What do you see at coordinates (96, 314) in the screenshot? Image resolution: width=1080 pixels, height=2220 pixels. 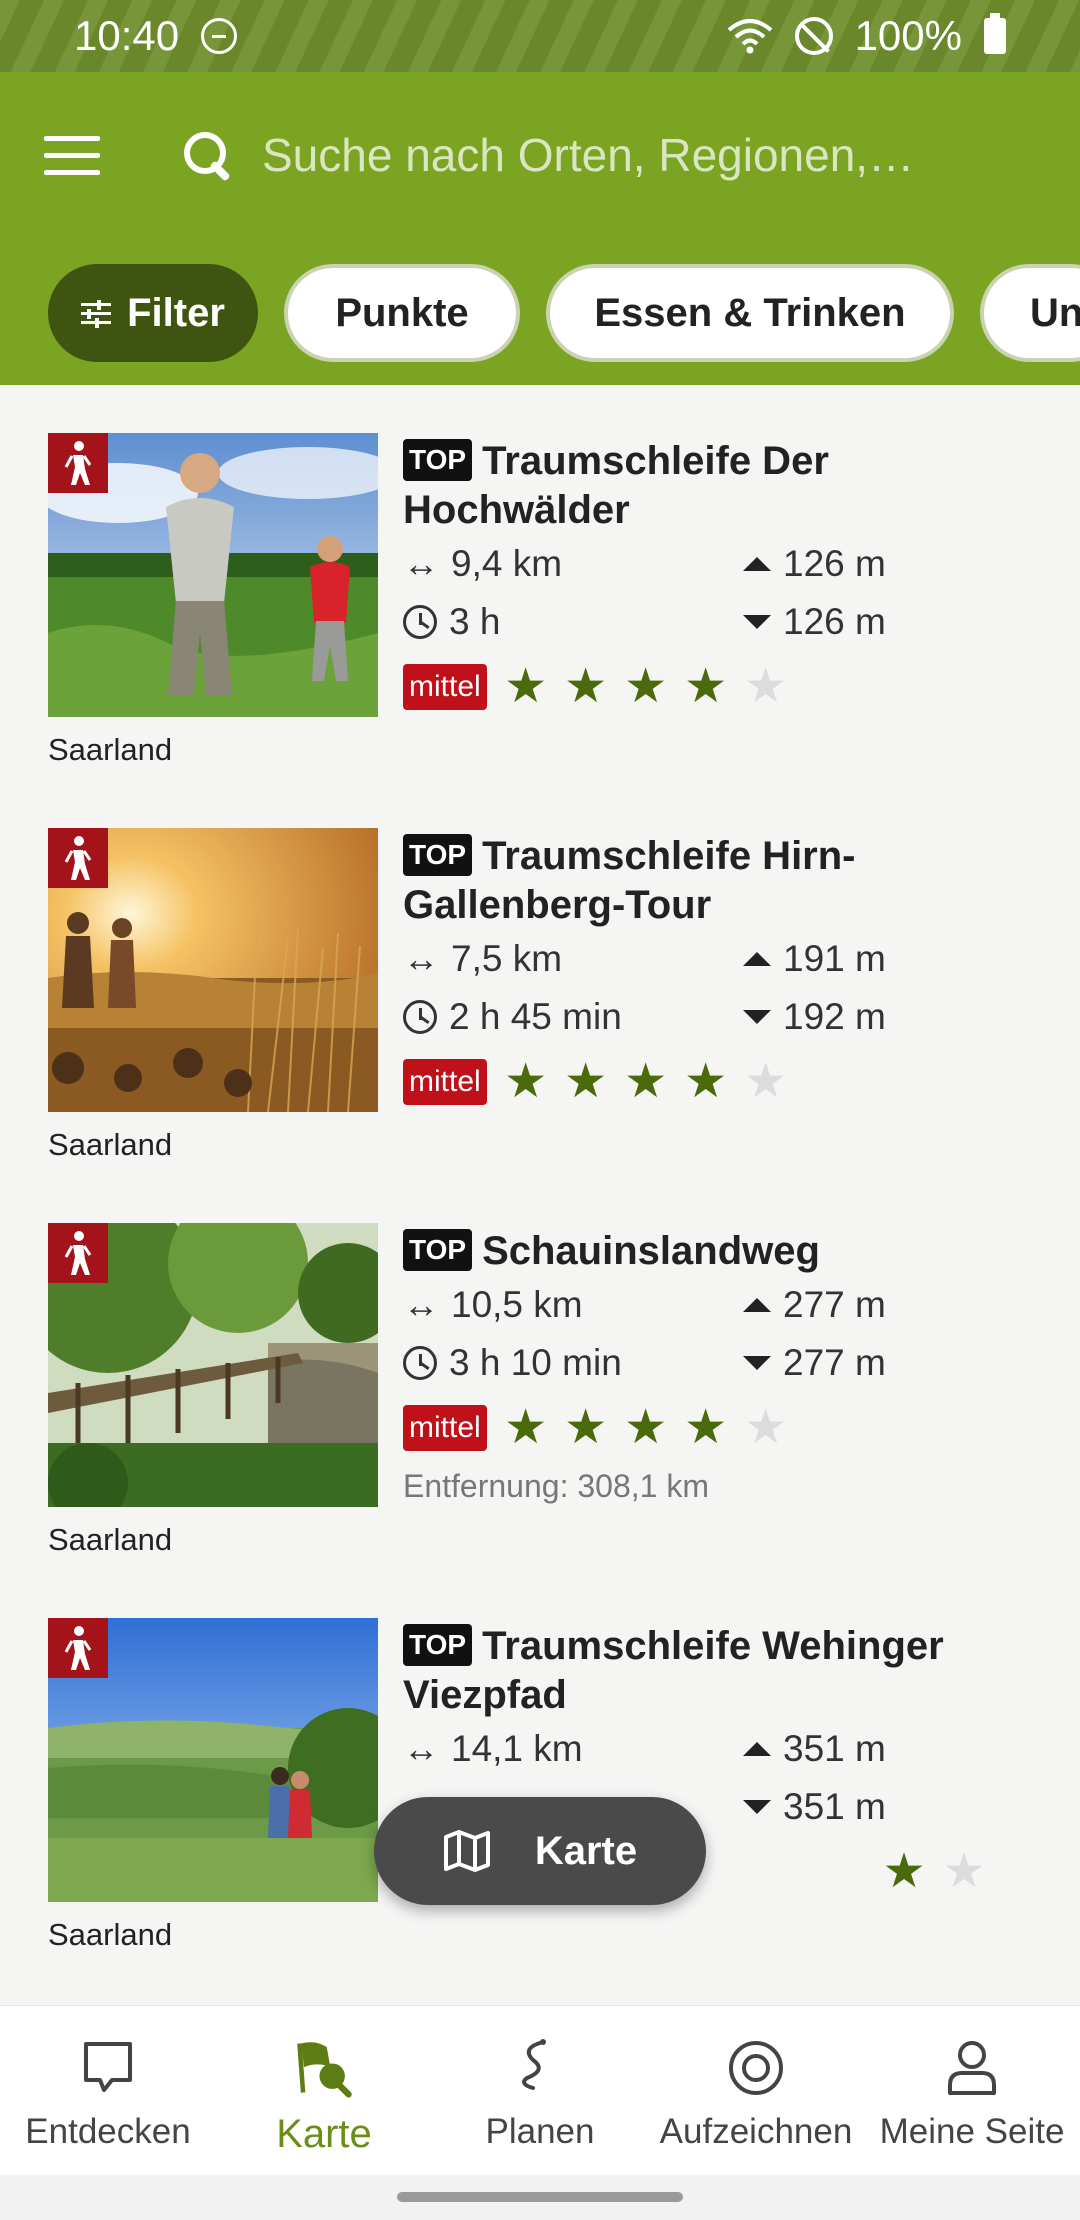 I see `filter-sliders-icon` at bounding box center [96, 314].